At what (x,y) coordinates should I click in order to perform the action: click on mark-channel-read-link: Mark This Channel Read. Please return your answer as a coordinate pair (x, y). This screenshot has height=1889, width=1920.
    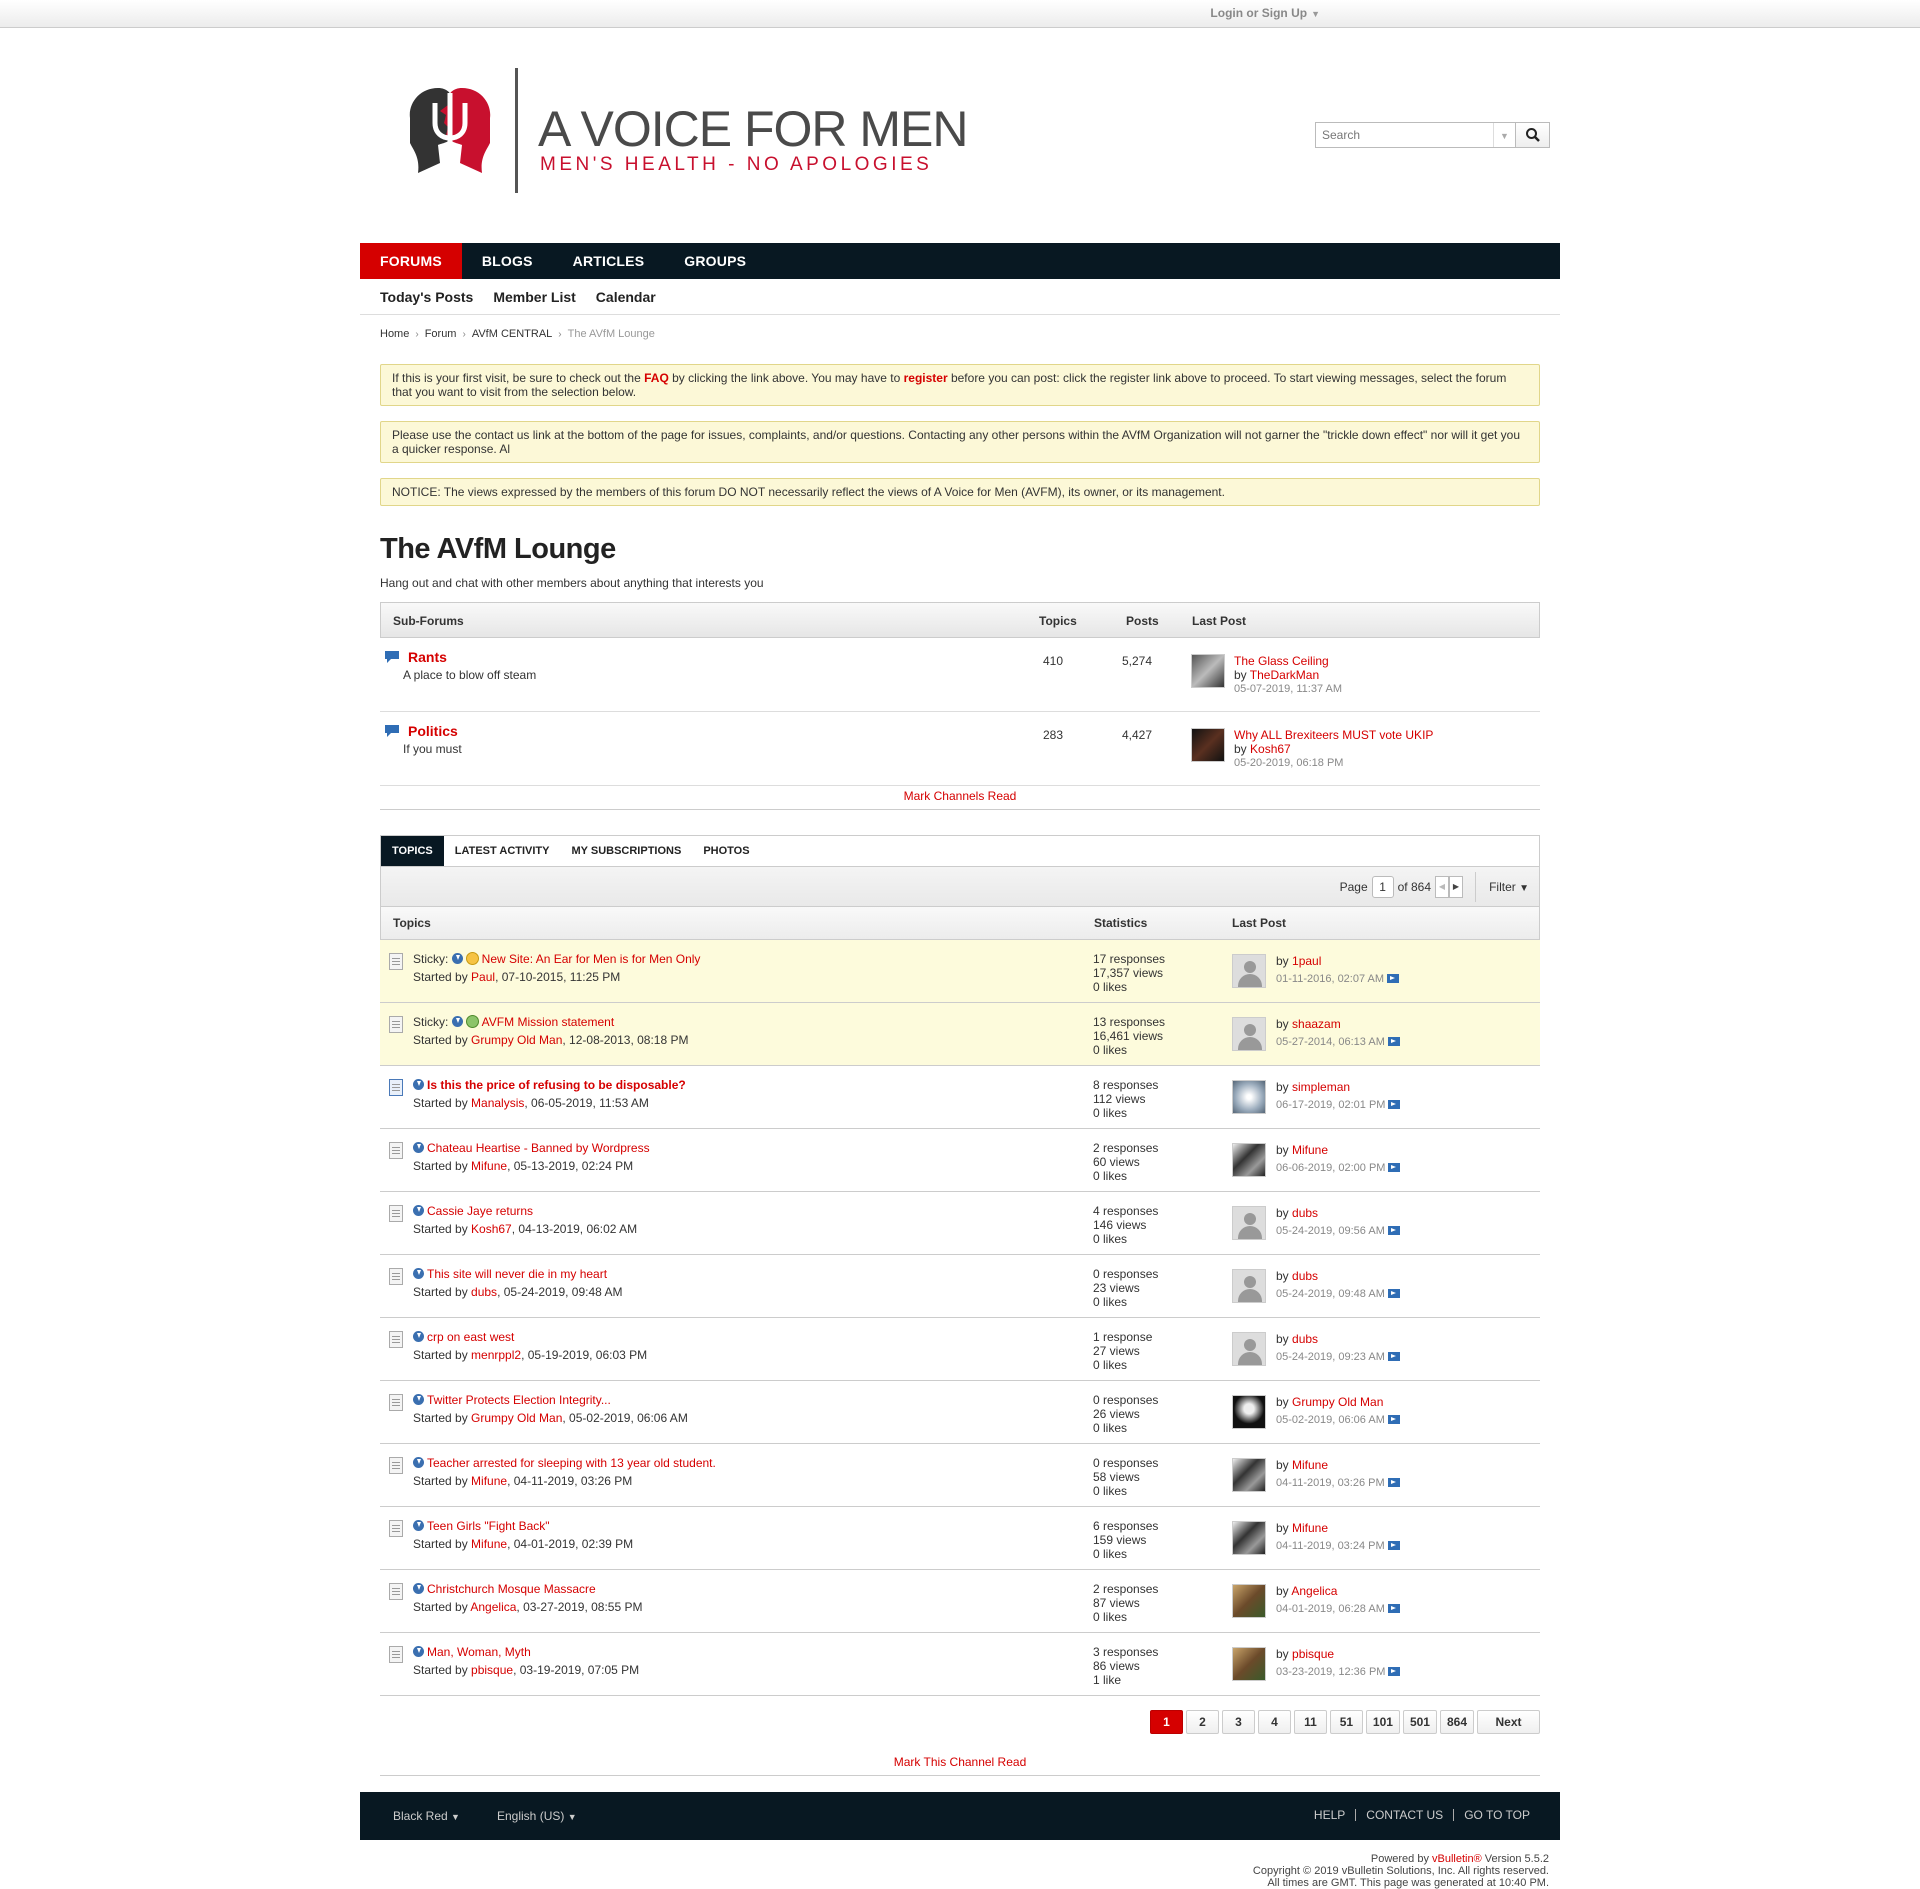
    Looking at the image, I should click on (960, 1762).